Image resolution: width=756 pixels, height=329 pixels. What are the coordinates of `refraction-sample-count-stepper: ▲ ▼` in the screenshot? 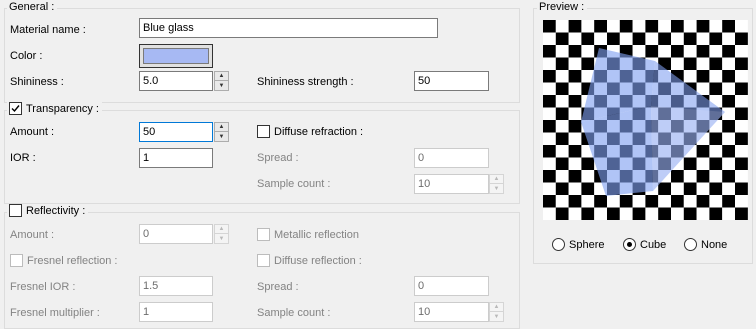 It's located at (496, 184).